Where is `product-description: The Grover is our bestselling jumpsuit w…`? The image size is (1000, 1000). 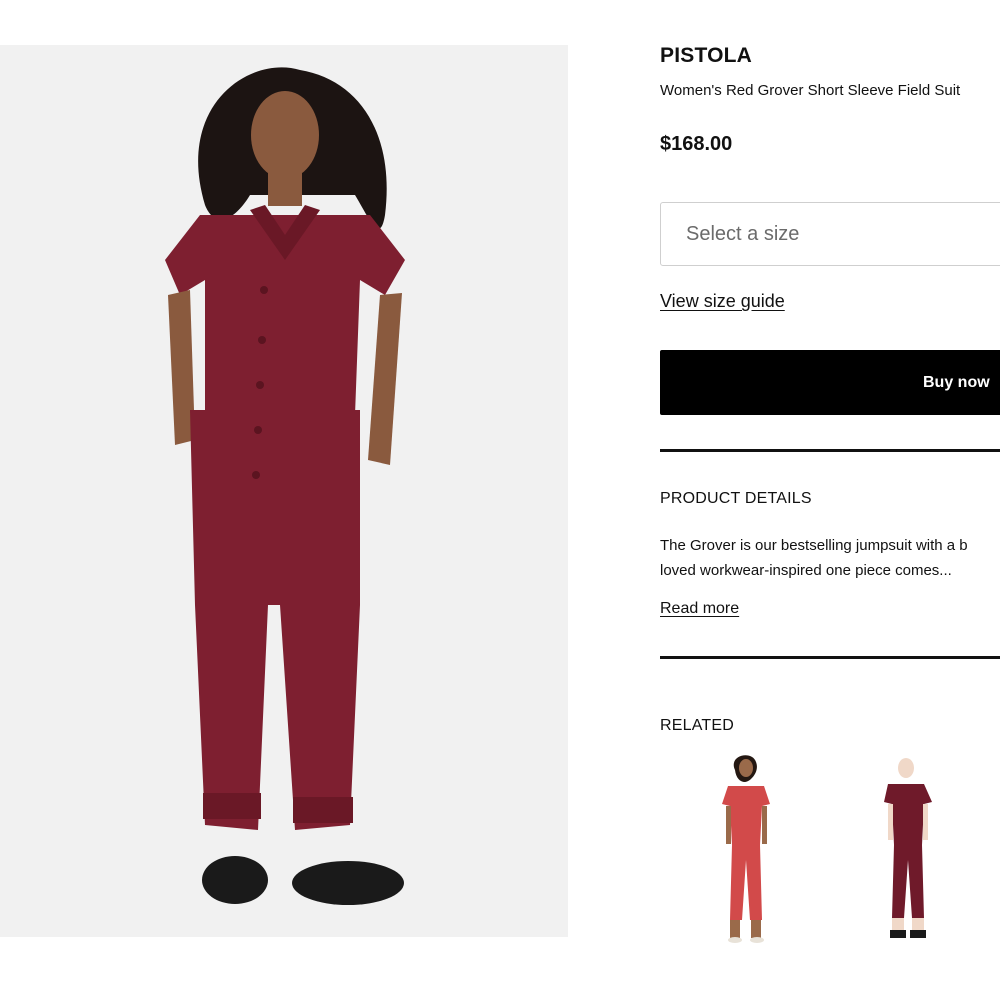
product-description: The Grover is our bestselling jumpsuit w… is located at coordinates (830, 558).